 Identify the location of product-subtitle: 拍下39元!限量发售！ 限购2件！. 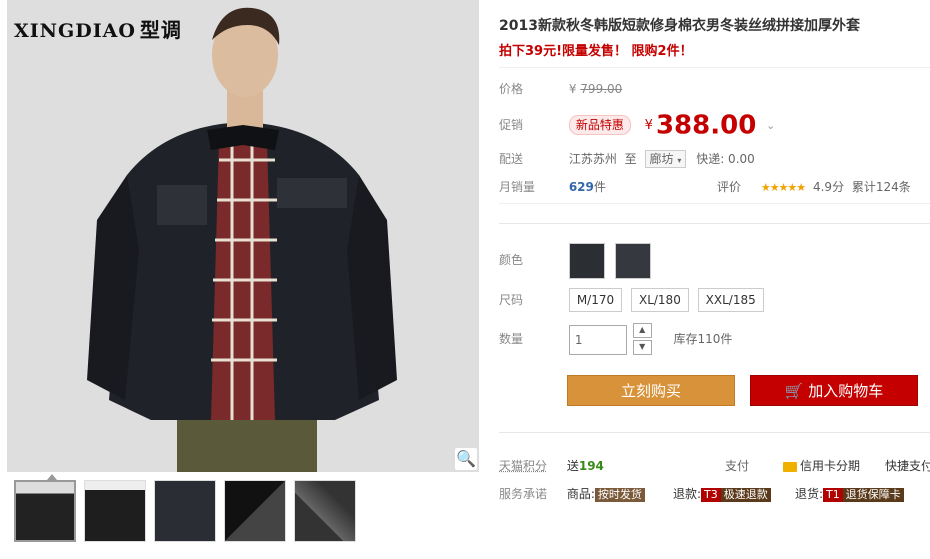
(596, 51).